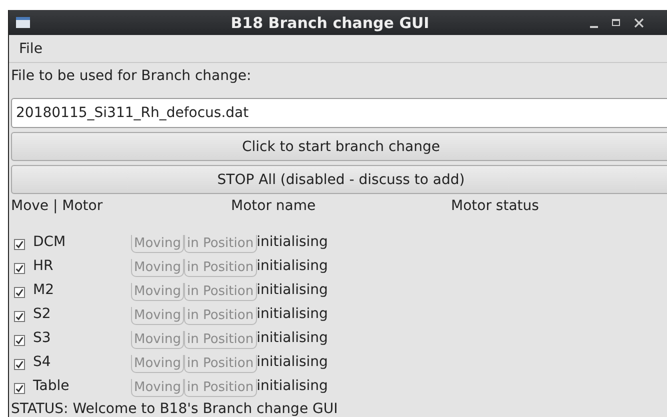 This screenshot has height=417, width=667. I want to click on window-title: B18 Branch change GUI, so click(330, 23).